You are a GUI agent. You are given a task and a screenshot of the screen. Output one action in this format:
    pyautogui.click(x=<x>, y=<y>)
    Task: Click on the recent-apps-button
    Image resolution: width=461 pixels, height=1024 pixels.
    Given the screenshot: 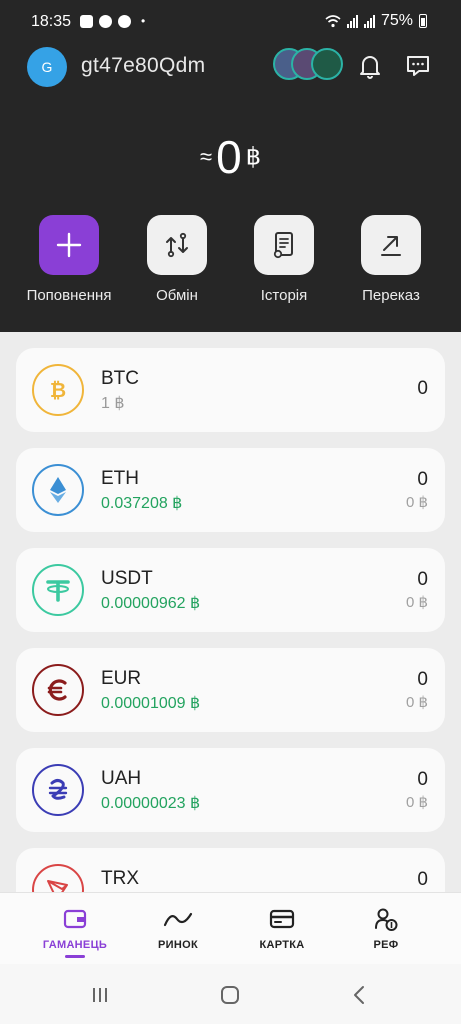 What is the action you would take?
    pyautogui.click(x=100, y=995)
    